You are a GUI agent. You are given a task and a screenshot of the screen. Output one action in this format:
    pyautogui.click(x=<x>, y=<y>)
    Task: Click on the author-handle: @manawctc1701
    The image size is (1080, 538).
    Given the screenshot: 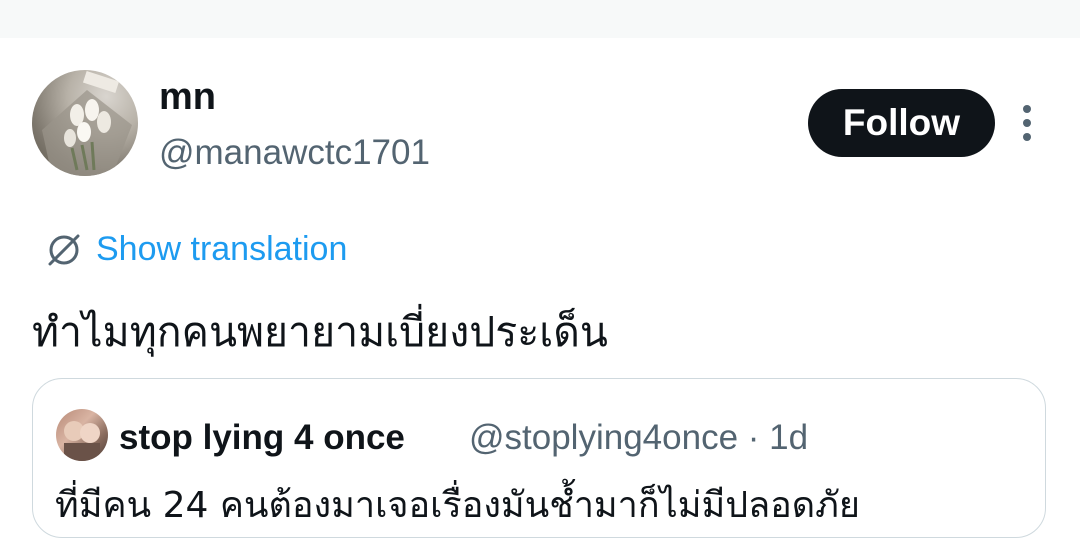 What is the action you would take?
    pyautogui.click(x=294, y=153)
    